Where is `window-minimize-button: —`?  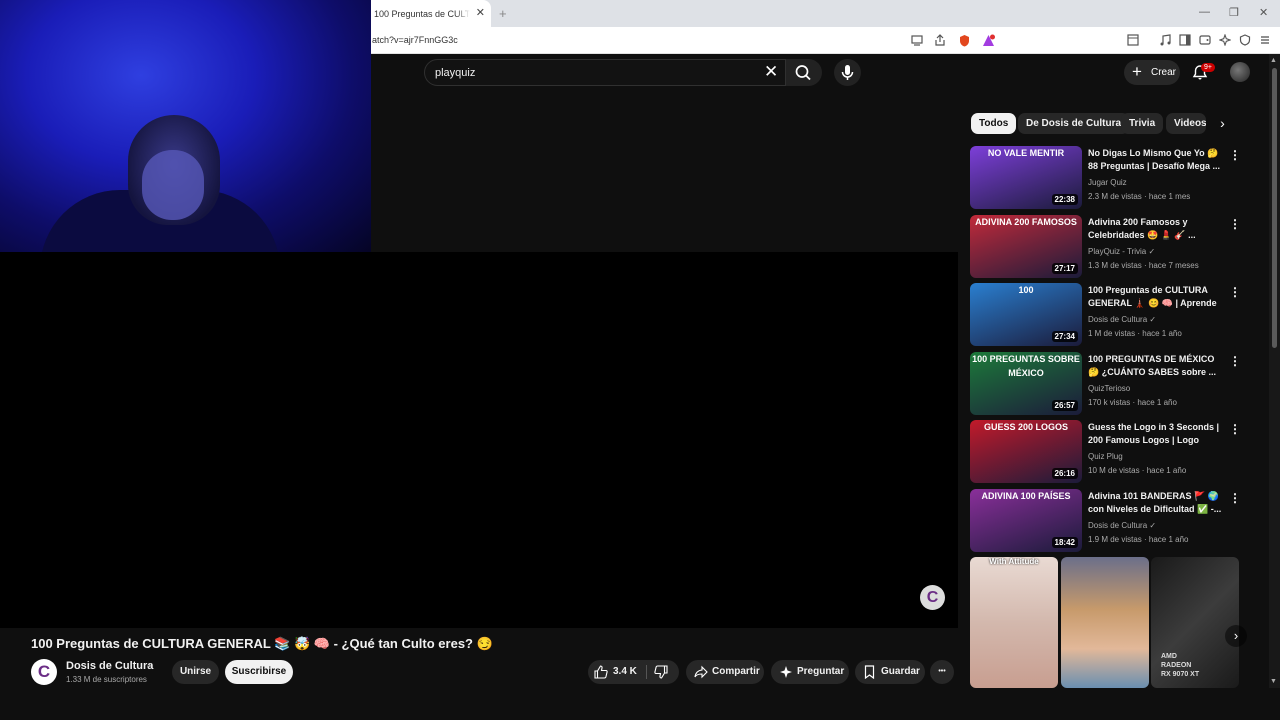 window-minimize-button: — is located at coordinates (1204, 12).